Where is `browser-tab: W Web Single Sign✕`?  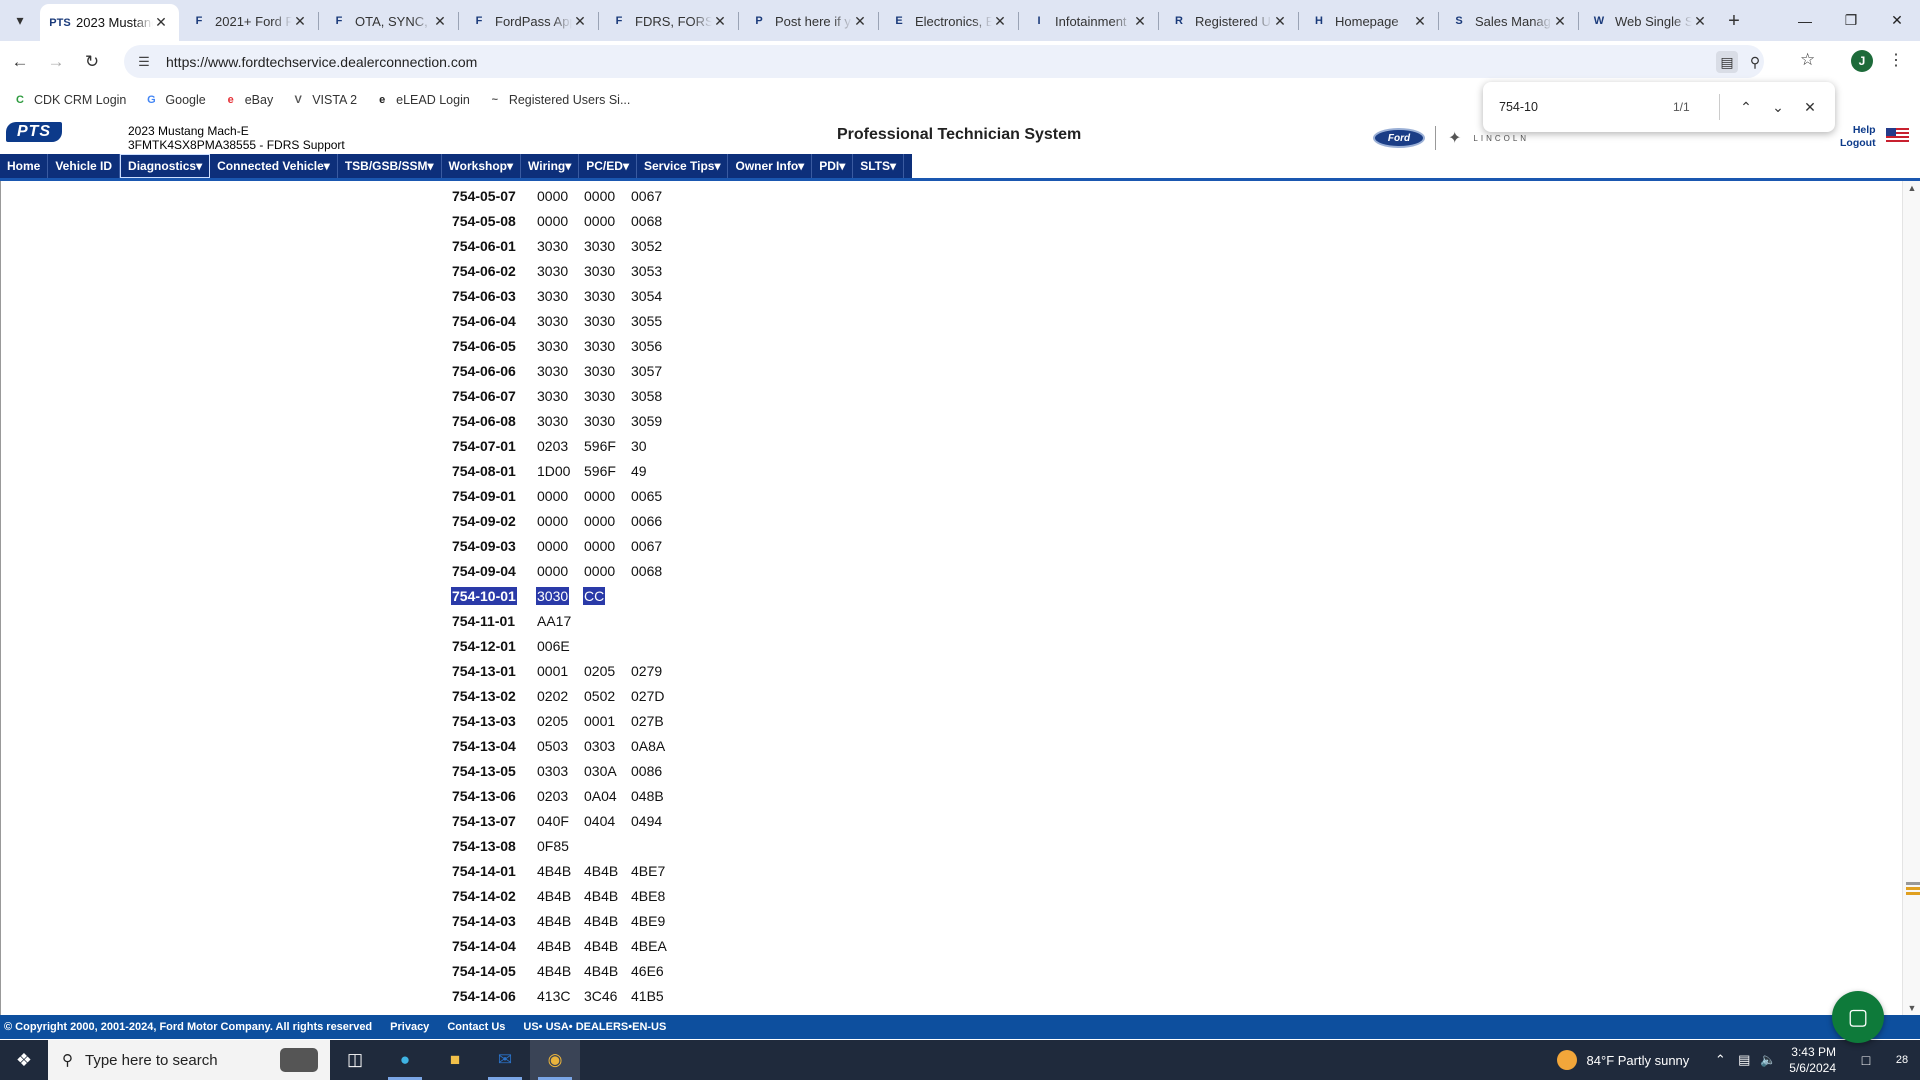 browser-tab: W Web Single Sign✕ is located at coordinates (1648, 21).